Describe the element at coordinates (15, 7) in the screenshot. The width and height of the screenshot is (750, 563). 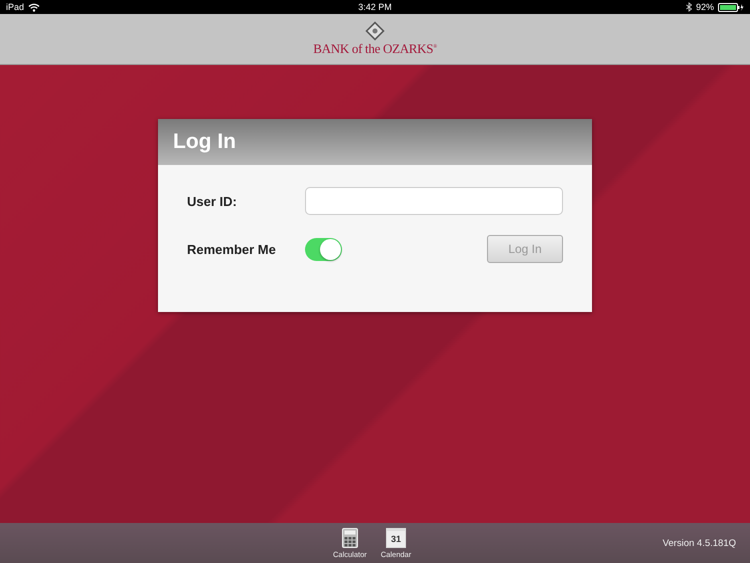
I see `device-name: iPad` at that location.